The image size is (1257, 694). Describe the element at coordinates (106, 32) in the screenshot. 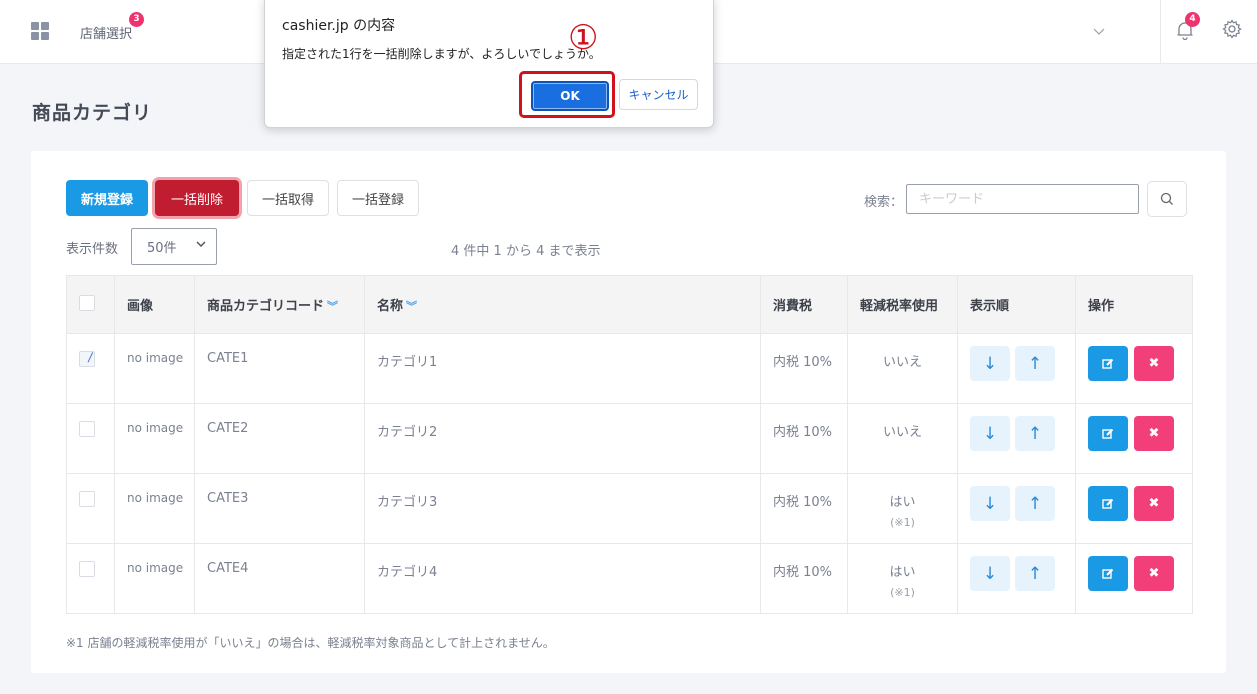

I see `store-select-menu: 店舗選択` at that location.